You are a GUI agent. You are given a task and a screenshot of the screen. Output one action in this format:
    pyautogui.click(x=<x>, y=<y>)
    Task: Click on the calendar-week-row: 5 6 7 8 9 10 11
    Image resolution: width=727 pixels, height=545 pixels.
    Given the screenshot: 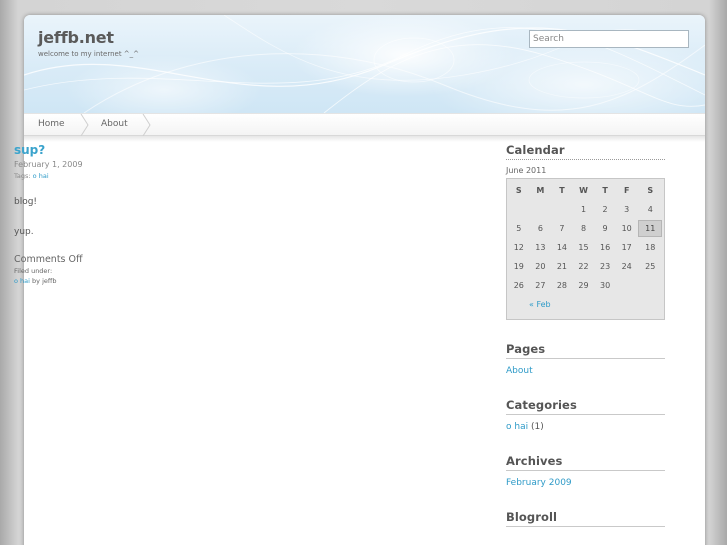 What is the action you would take?
    pyautogui.click(x=585, y=228)
    